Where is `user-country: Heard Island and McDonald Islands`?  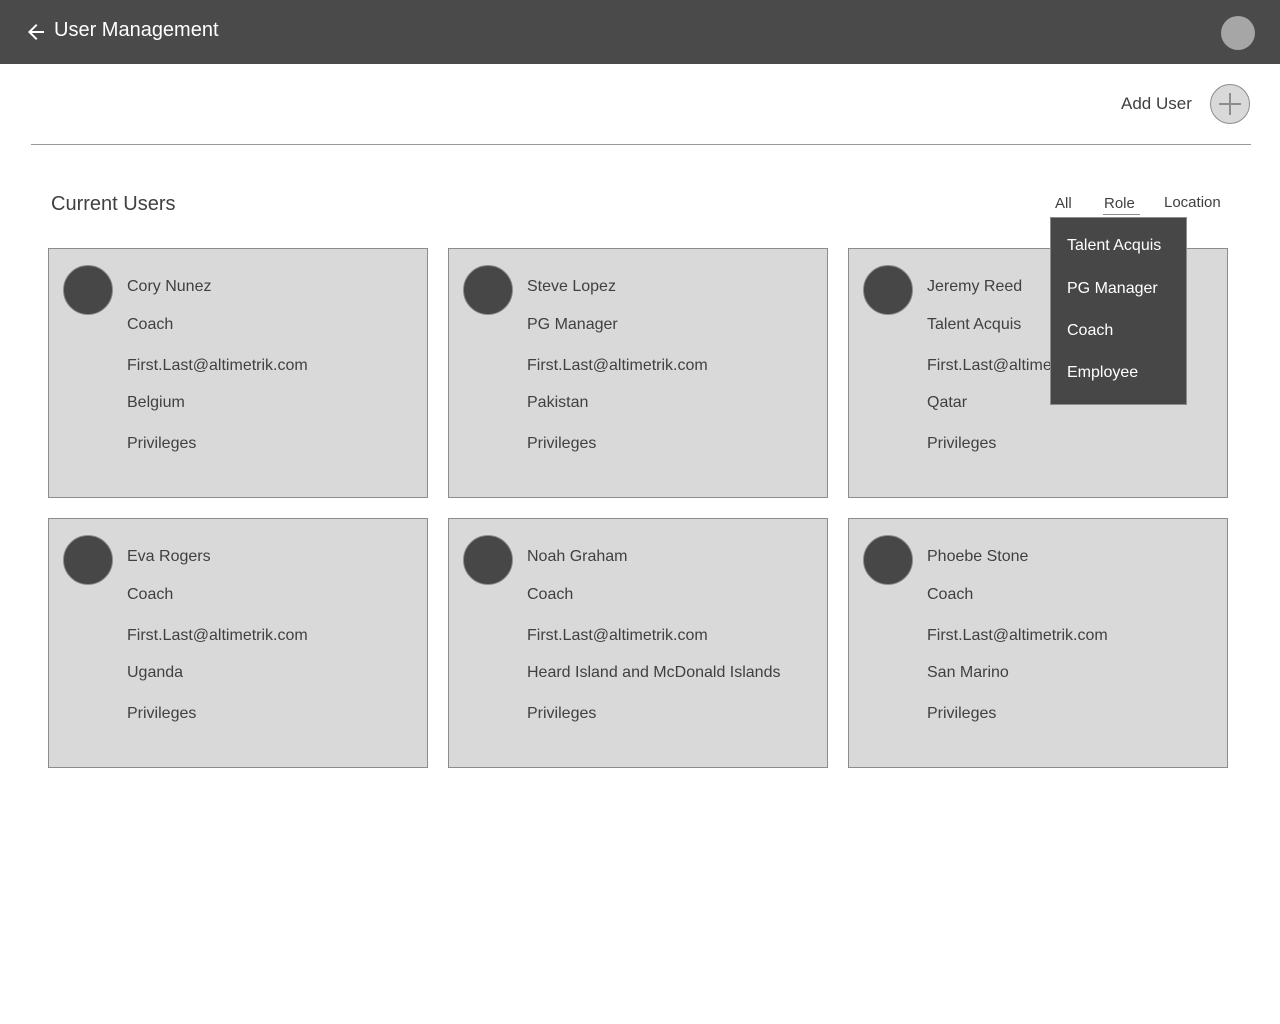 user-country: Heard Island and McDonald Islands is located at coordinates (654, 672).